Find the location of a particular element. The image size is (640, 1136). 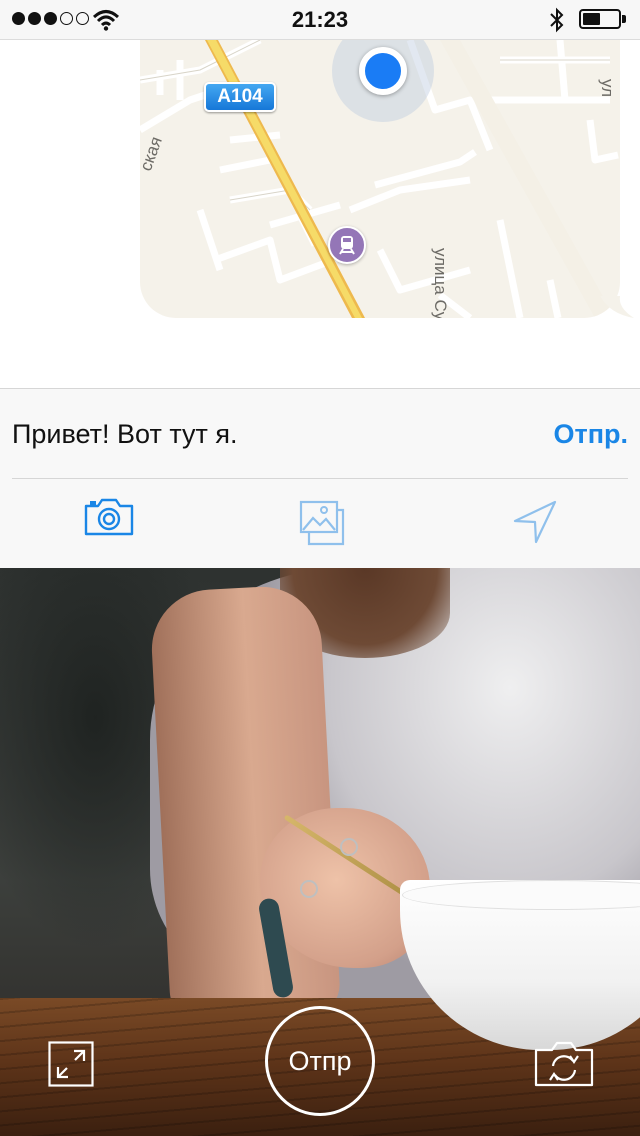

road-badge-a104: A104 is located at coordinates (240, 97).